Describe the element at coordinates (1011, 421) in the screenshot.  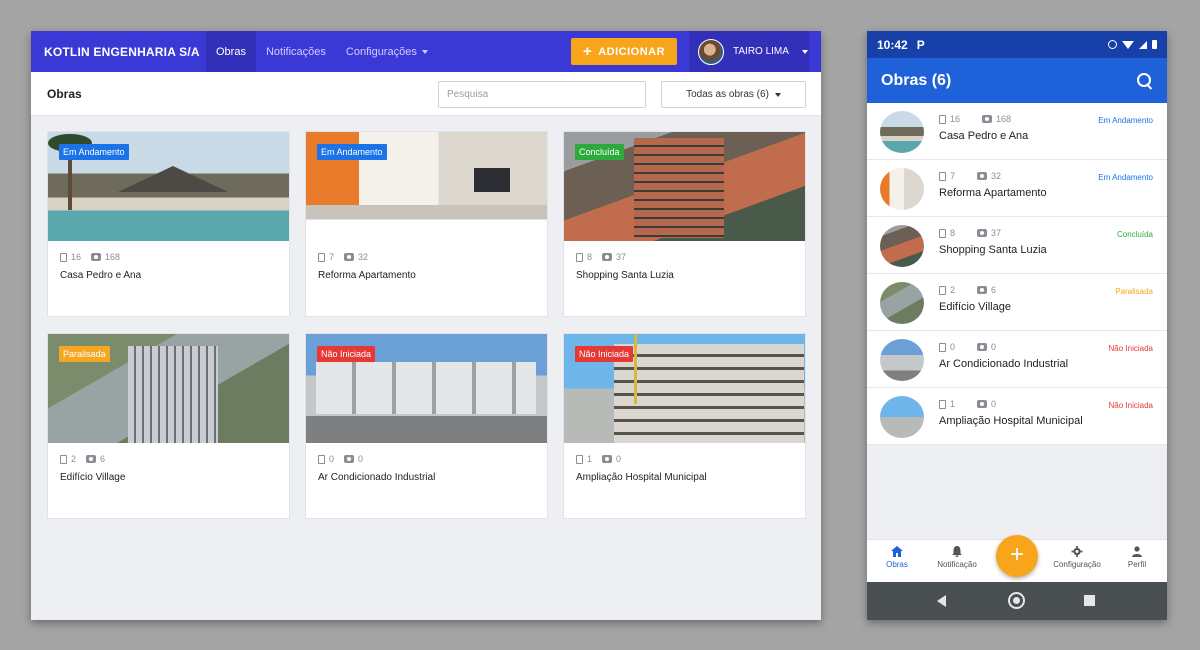
I see `project-name: Ampliação Hospital Municipal` at that location.